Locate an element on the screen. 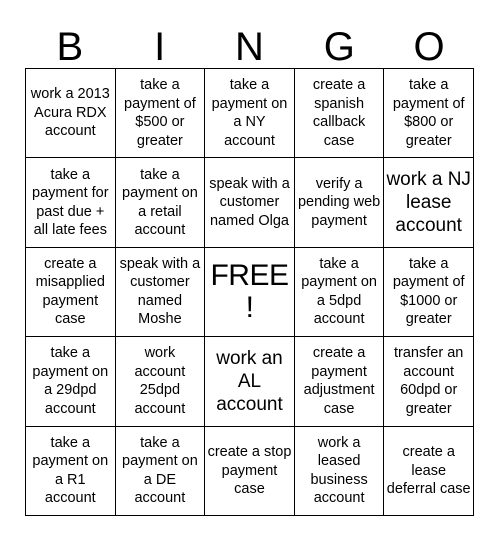 This screenshot has height=544, width=500. bingo-cell: take a payment on a DE account is located at coordinates (160, 471).